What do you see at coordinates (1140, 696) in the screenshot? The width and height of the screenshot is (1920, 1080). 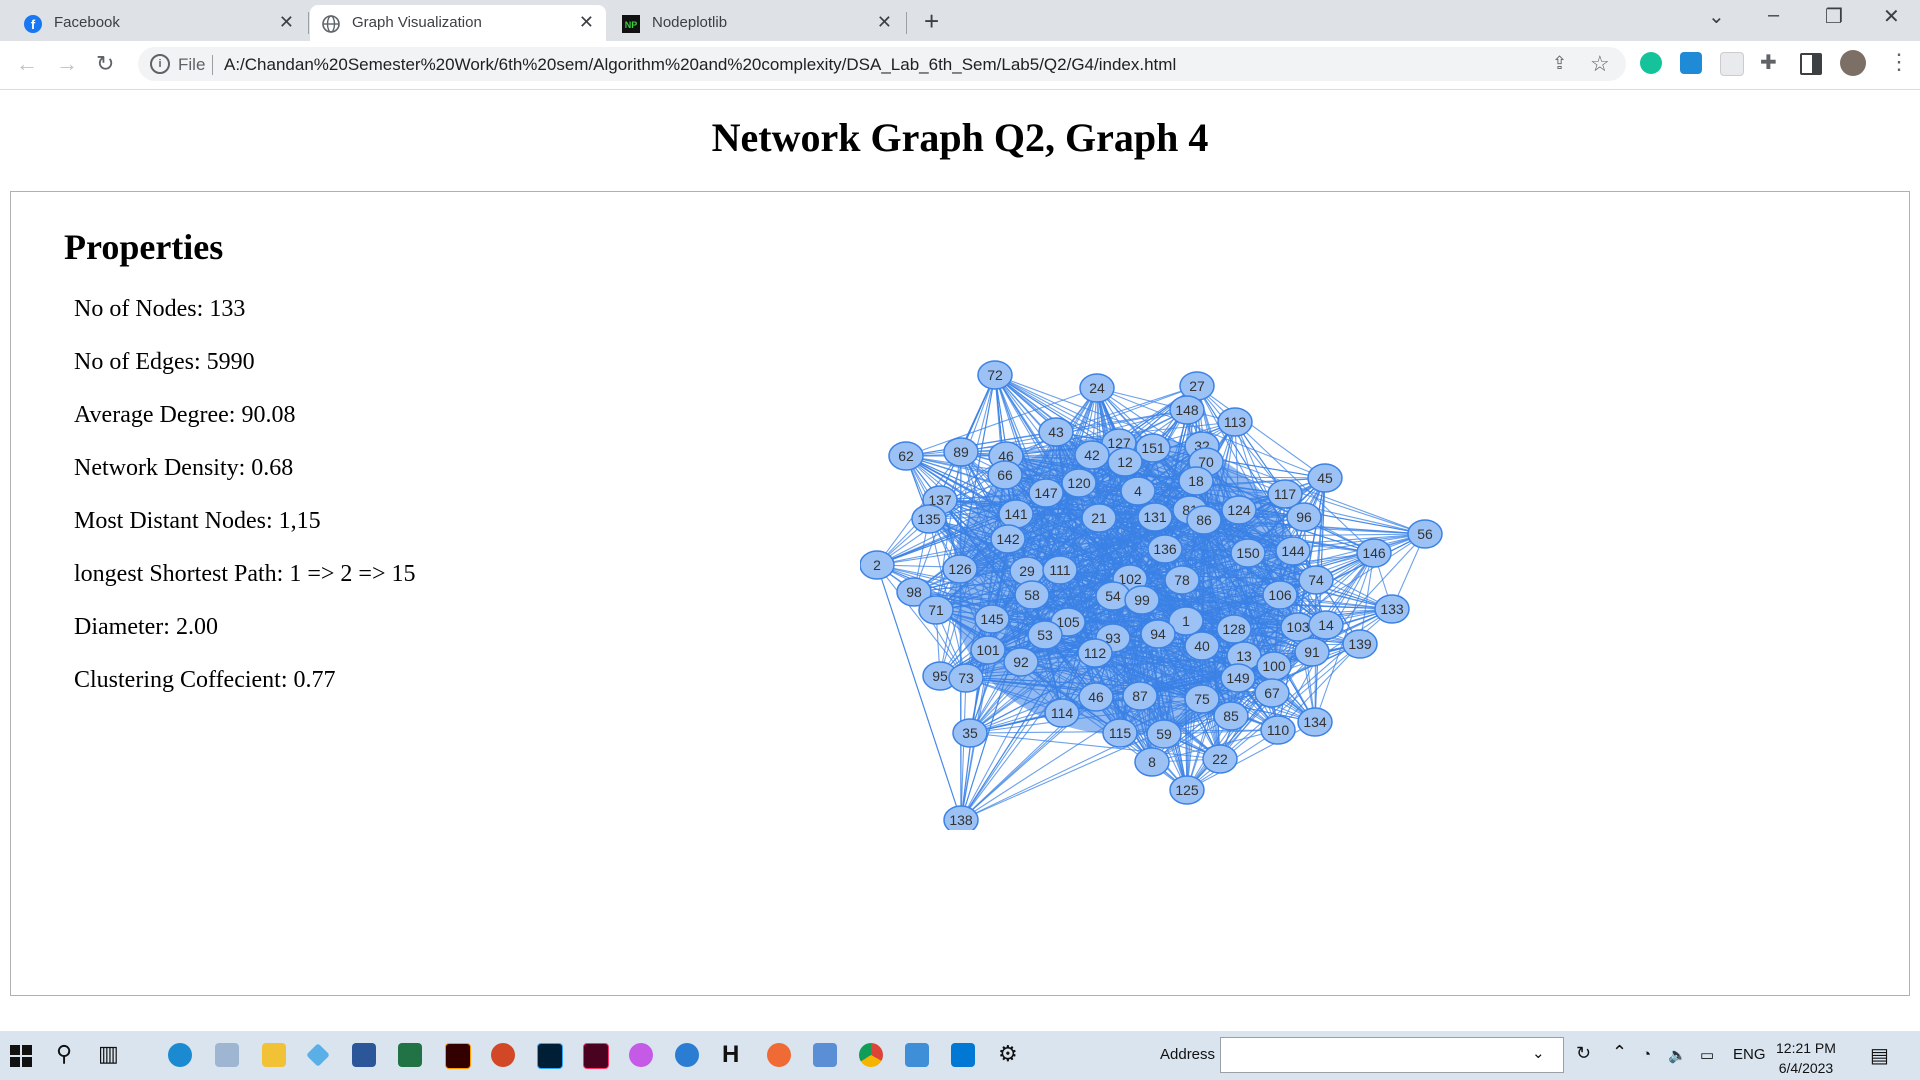 I see `graph-node: 87` at bounding box center [1140, 696].